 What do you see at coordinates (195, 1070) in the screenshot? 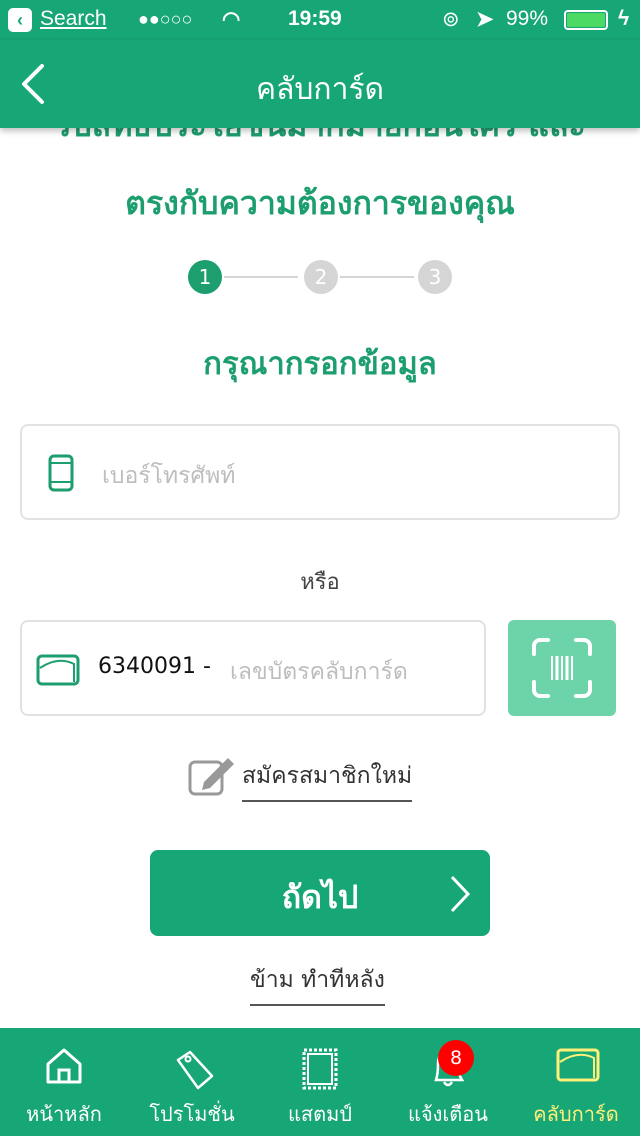
I see `tag-icon` at bounding box center [195, 1070].